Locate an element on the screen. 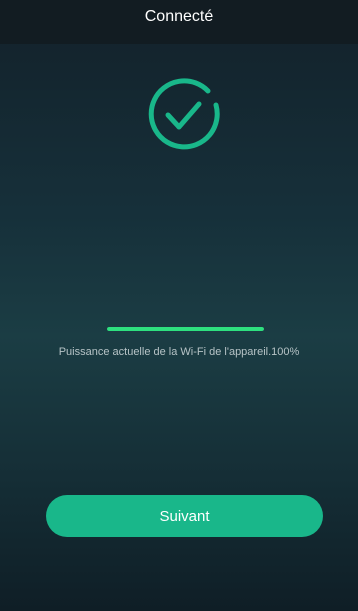 This screenshot has width=358, height=611. wifi-strength-bar-fill is located at coordinates (185, 329).